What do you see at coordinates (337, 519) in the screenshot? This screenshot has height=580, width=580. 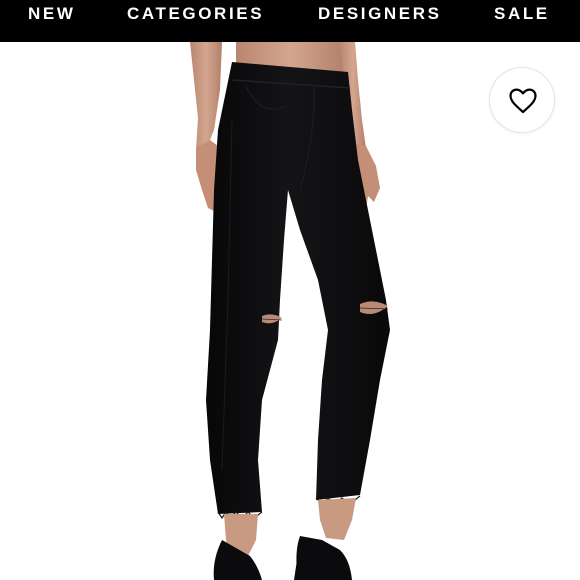 I see `right-ankle` at bounding box center [337, 519].